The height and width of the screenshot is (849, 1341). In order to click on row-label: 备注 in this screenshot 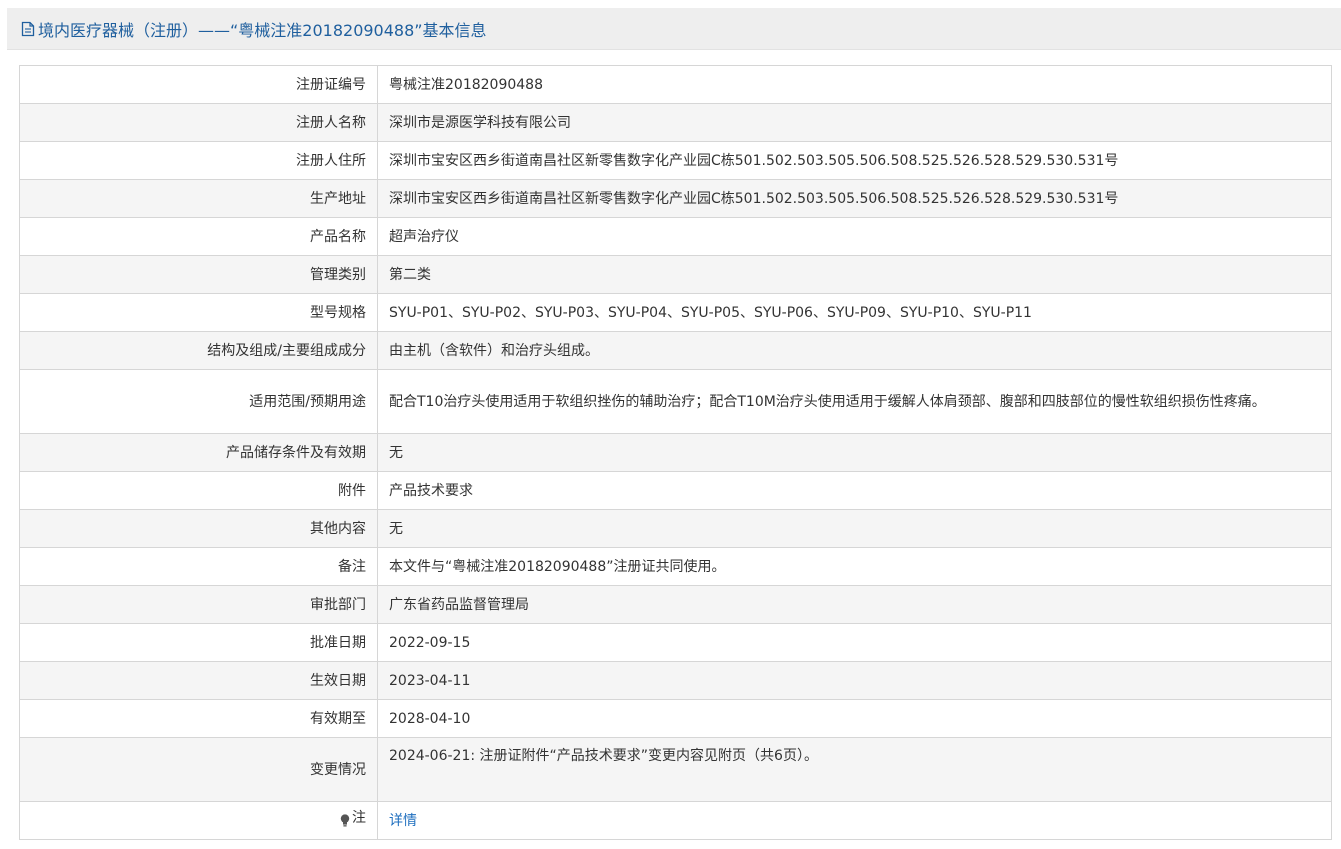, I will do `click(198, 566)`.